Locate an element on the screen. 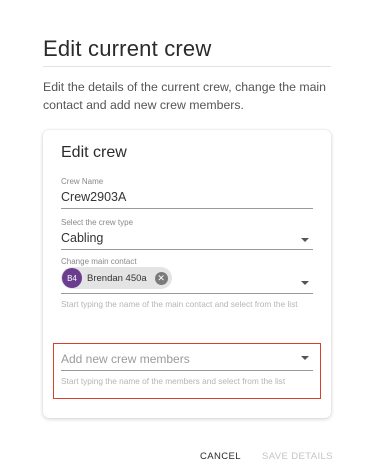 This screenshot has height=471, width=366. chip-label: Brendan 450a is located at coordinates (117, 278).